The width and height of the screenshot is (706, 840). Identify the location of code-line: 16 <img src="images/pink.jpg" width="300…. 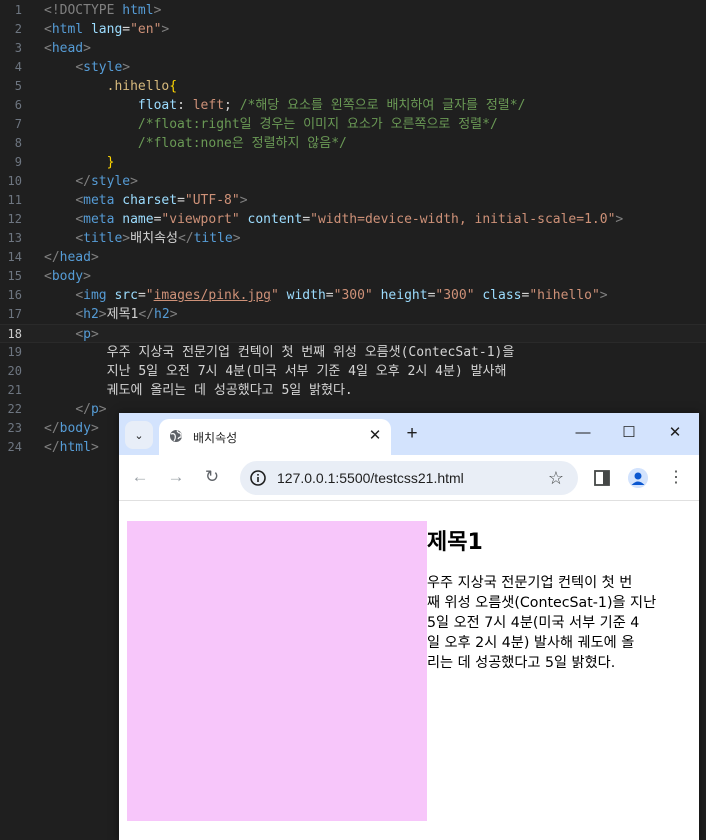
(353, 295).